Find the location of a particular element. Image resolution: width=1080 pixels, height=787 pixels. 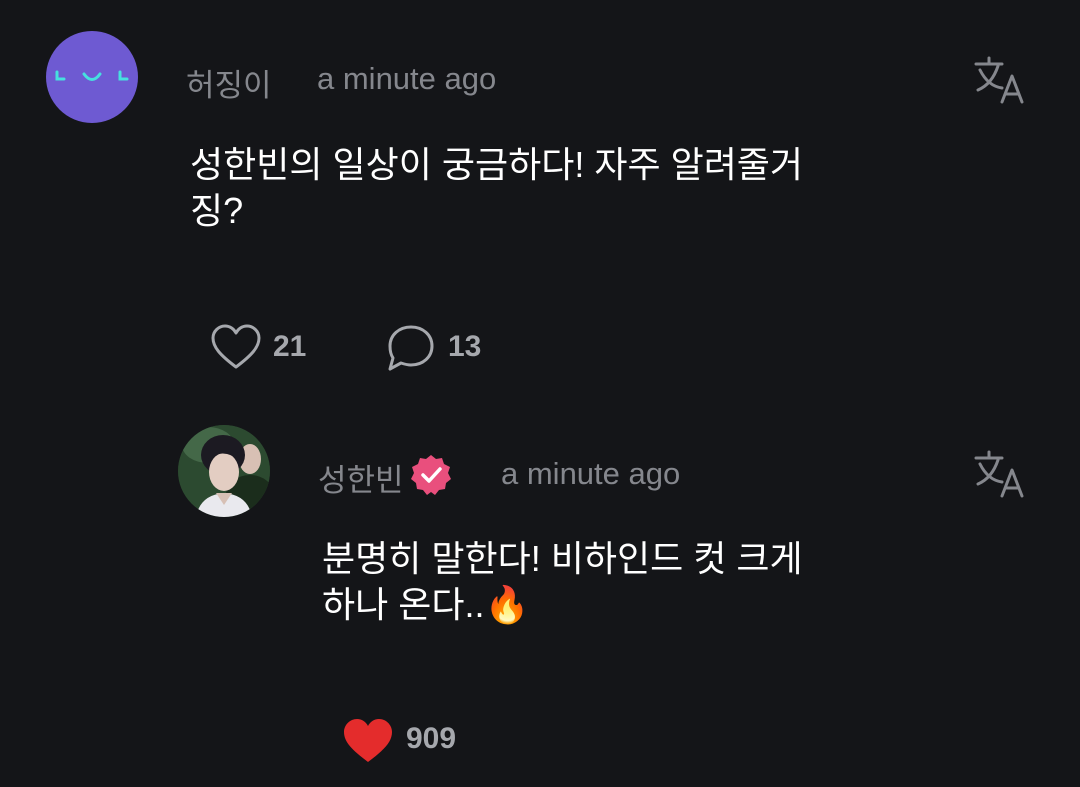

heart-filled-icon is located at coordinates (368, 740).